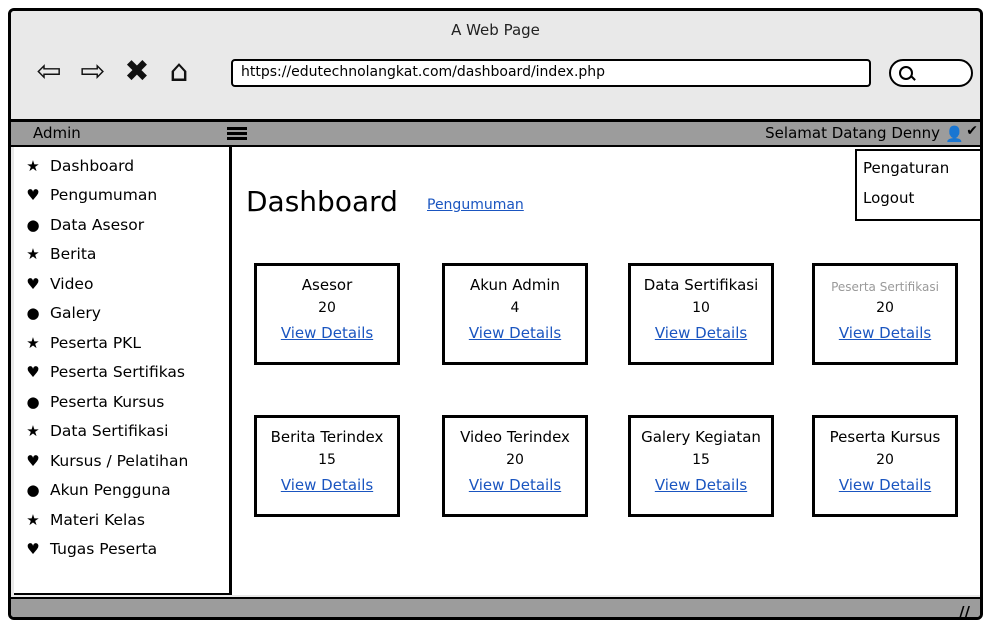 Image resolution: width=989 pixels, height=620 pixels. I want to click on user-dropdown-menu: Pengaturan Logout, so click(917, 185).